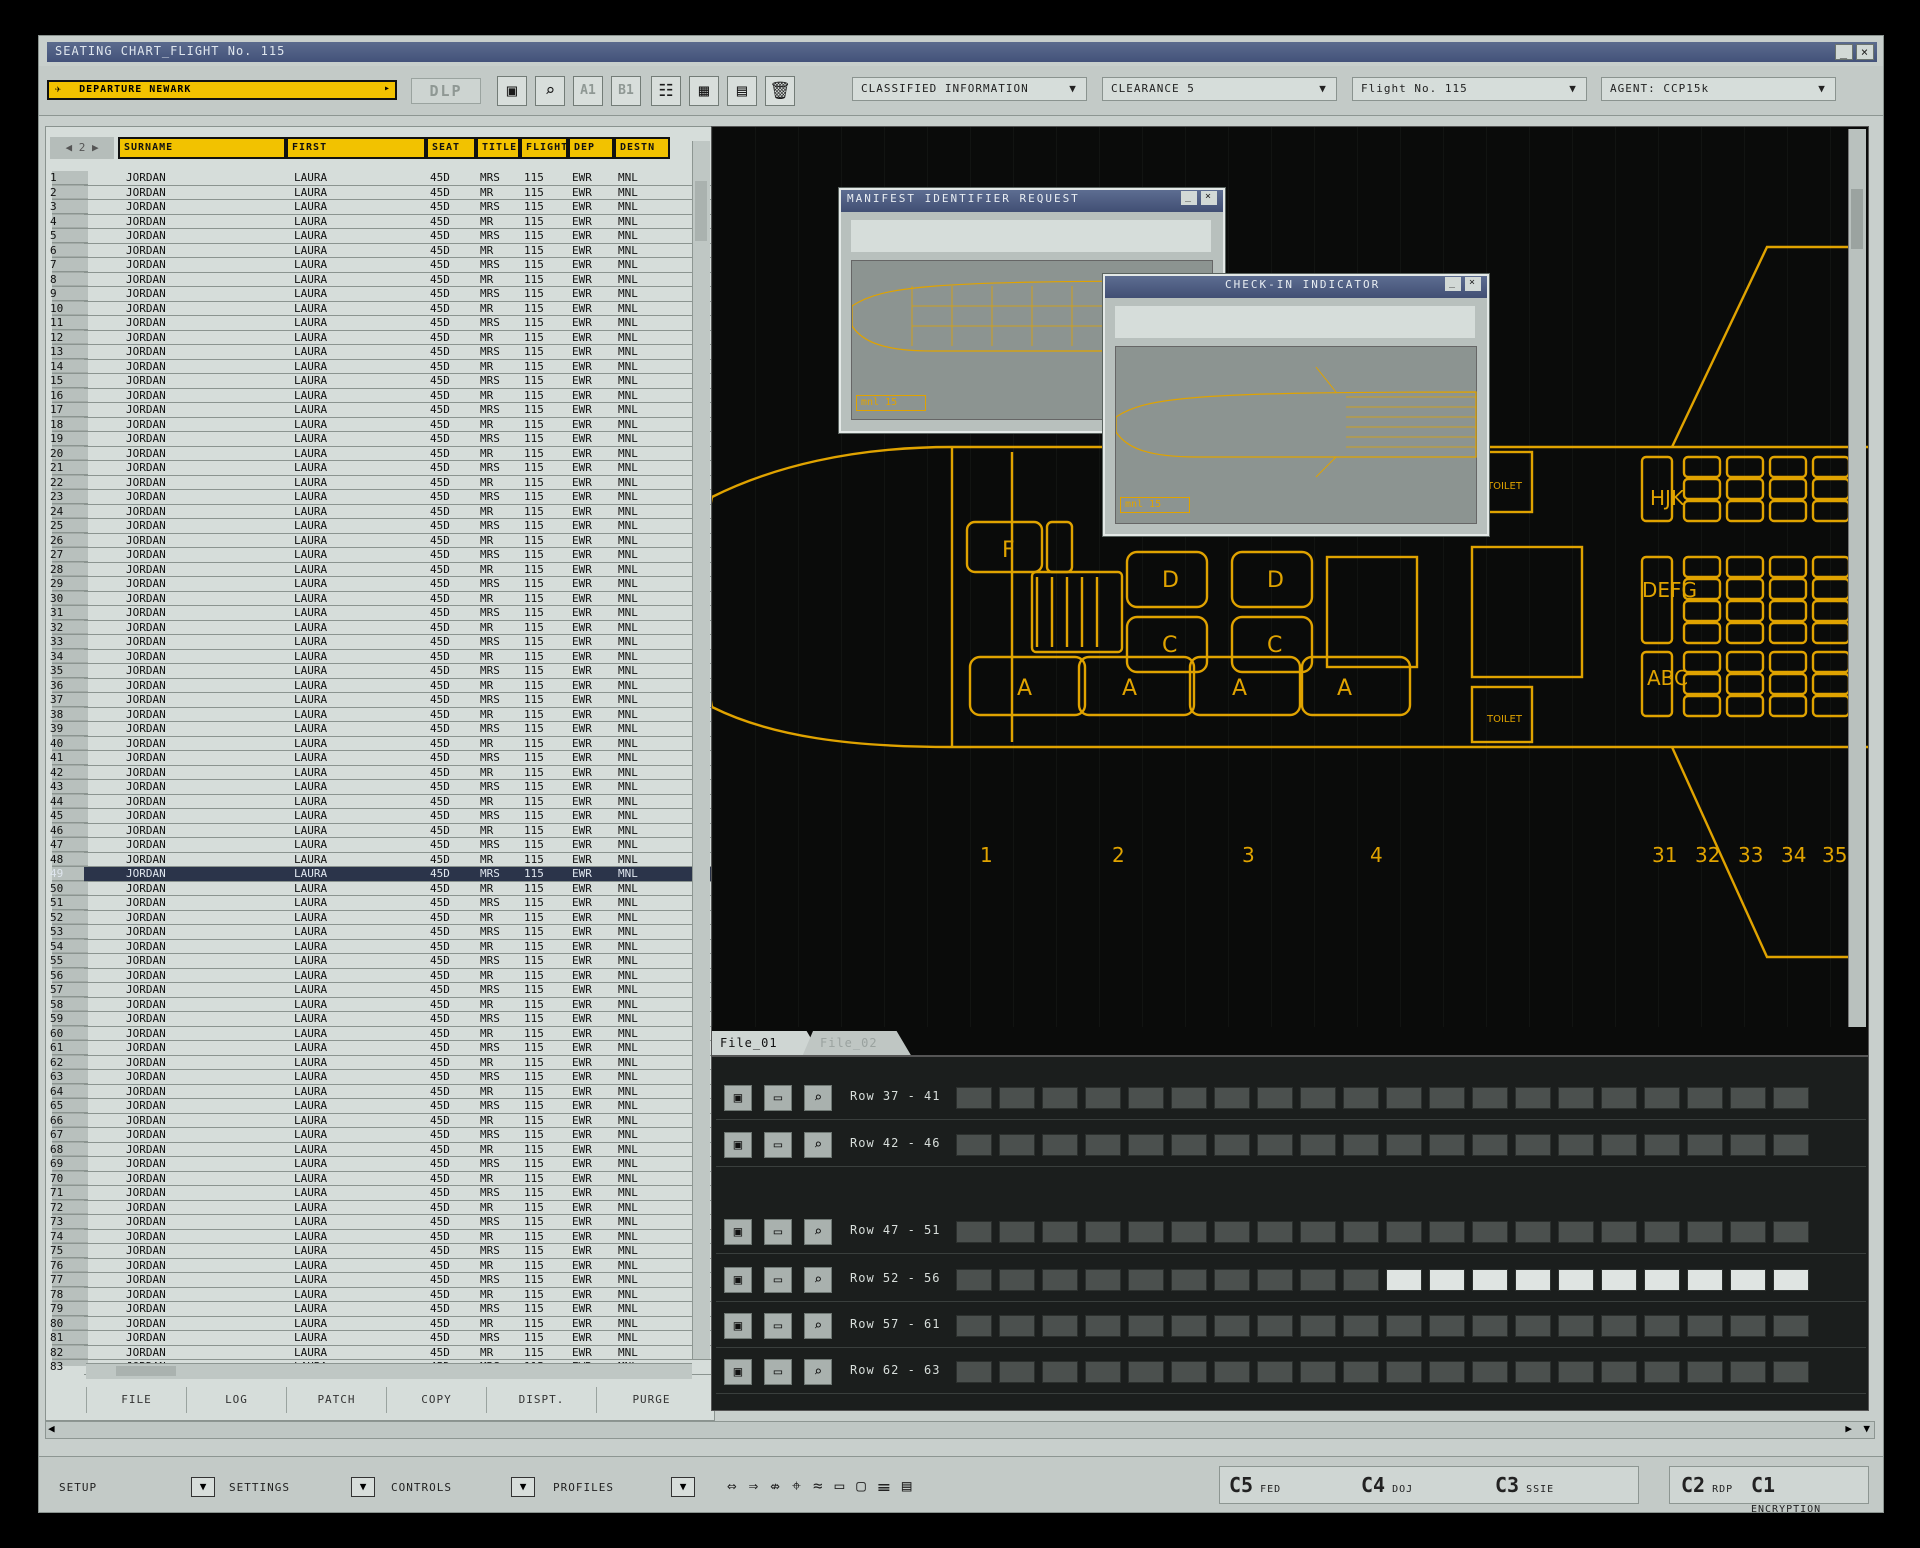 The width and height of the screenshot is (1920, 1548). What do you see at coordinates (381, 1324) in the screenshot?
I see `table-row: 80 JORDAN LAURA 45D MR 115 EWR MNL` at bounding box center [381, 1324].